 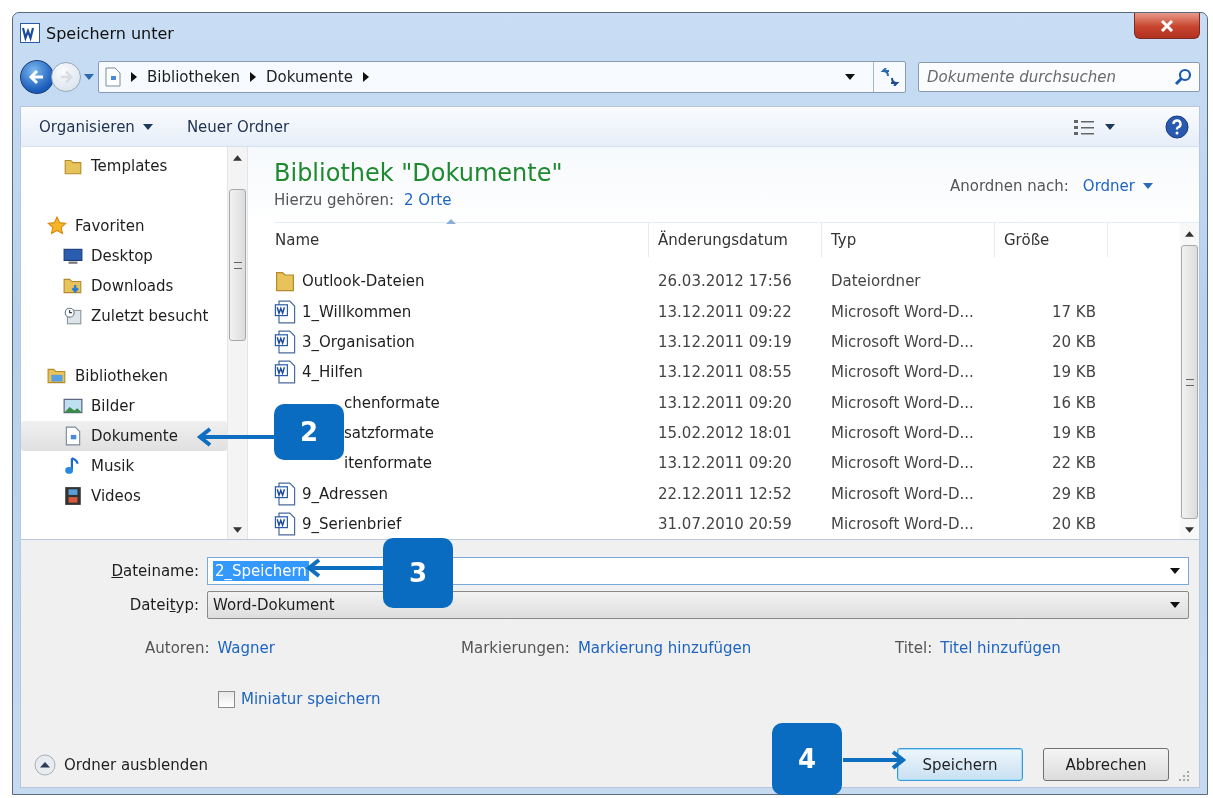 What do you see at coordinates (193, 77) in the screenshot?
I see `breadcrumb-item: Bibliotheken` at bounding box center [193, 77].